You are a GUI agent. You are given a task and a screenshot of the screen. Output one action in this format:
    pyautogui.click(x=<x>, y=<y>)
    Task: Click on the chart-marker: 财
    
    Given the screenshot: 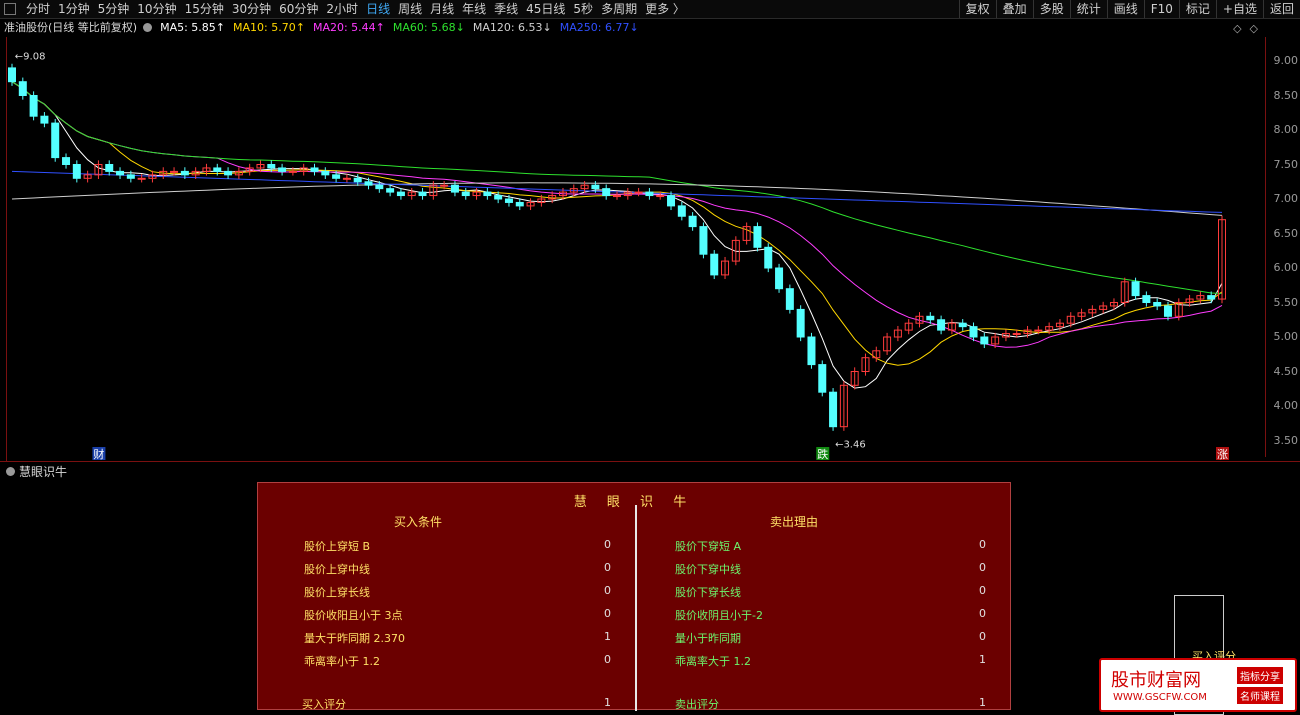 What is the action you would take?
    pyautogui.click(x=98, y=454)
    